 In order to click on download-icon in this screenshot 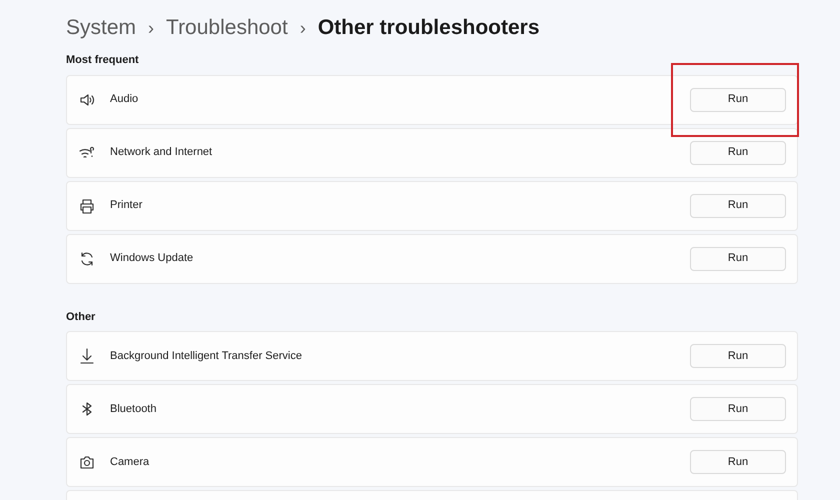, I will do `click(87, 356)`.